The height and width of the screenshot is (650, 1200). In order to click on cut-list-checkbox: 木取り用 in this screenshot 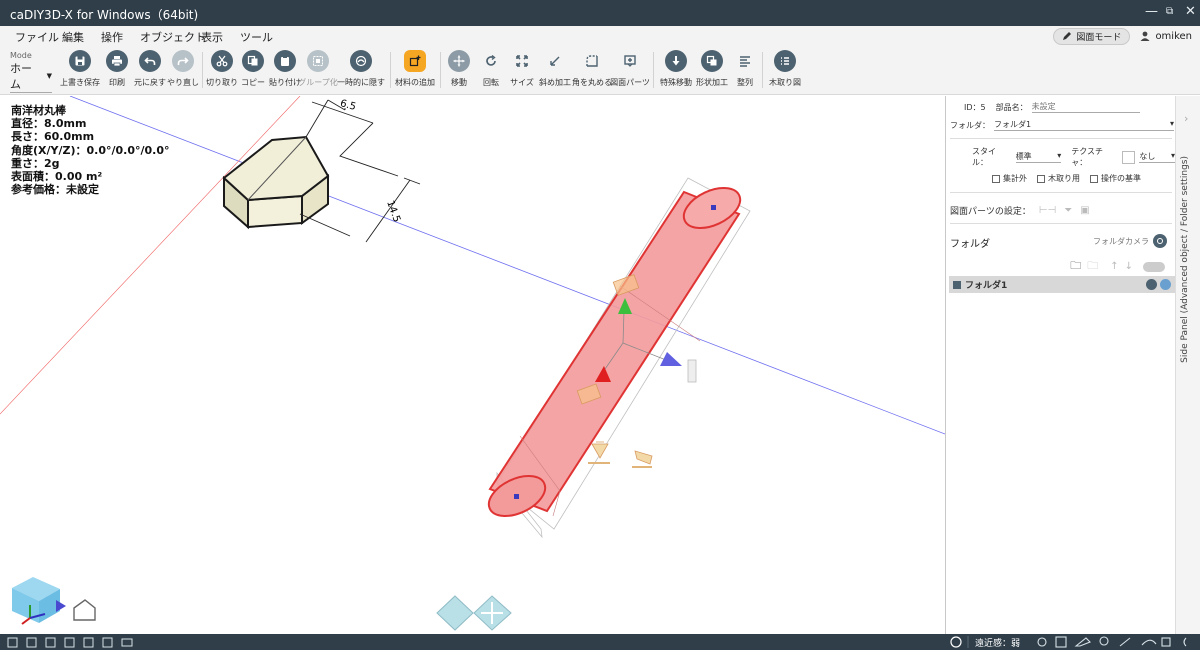, I will do `click(1058, 178)`.